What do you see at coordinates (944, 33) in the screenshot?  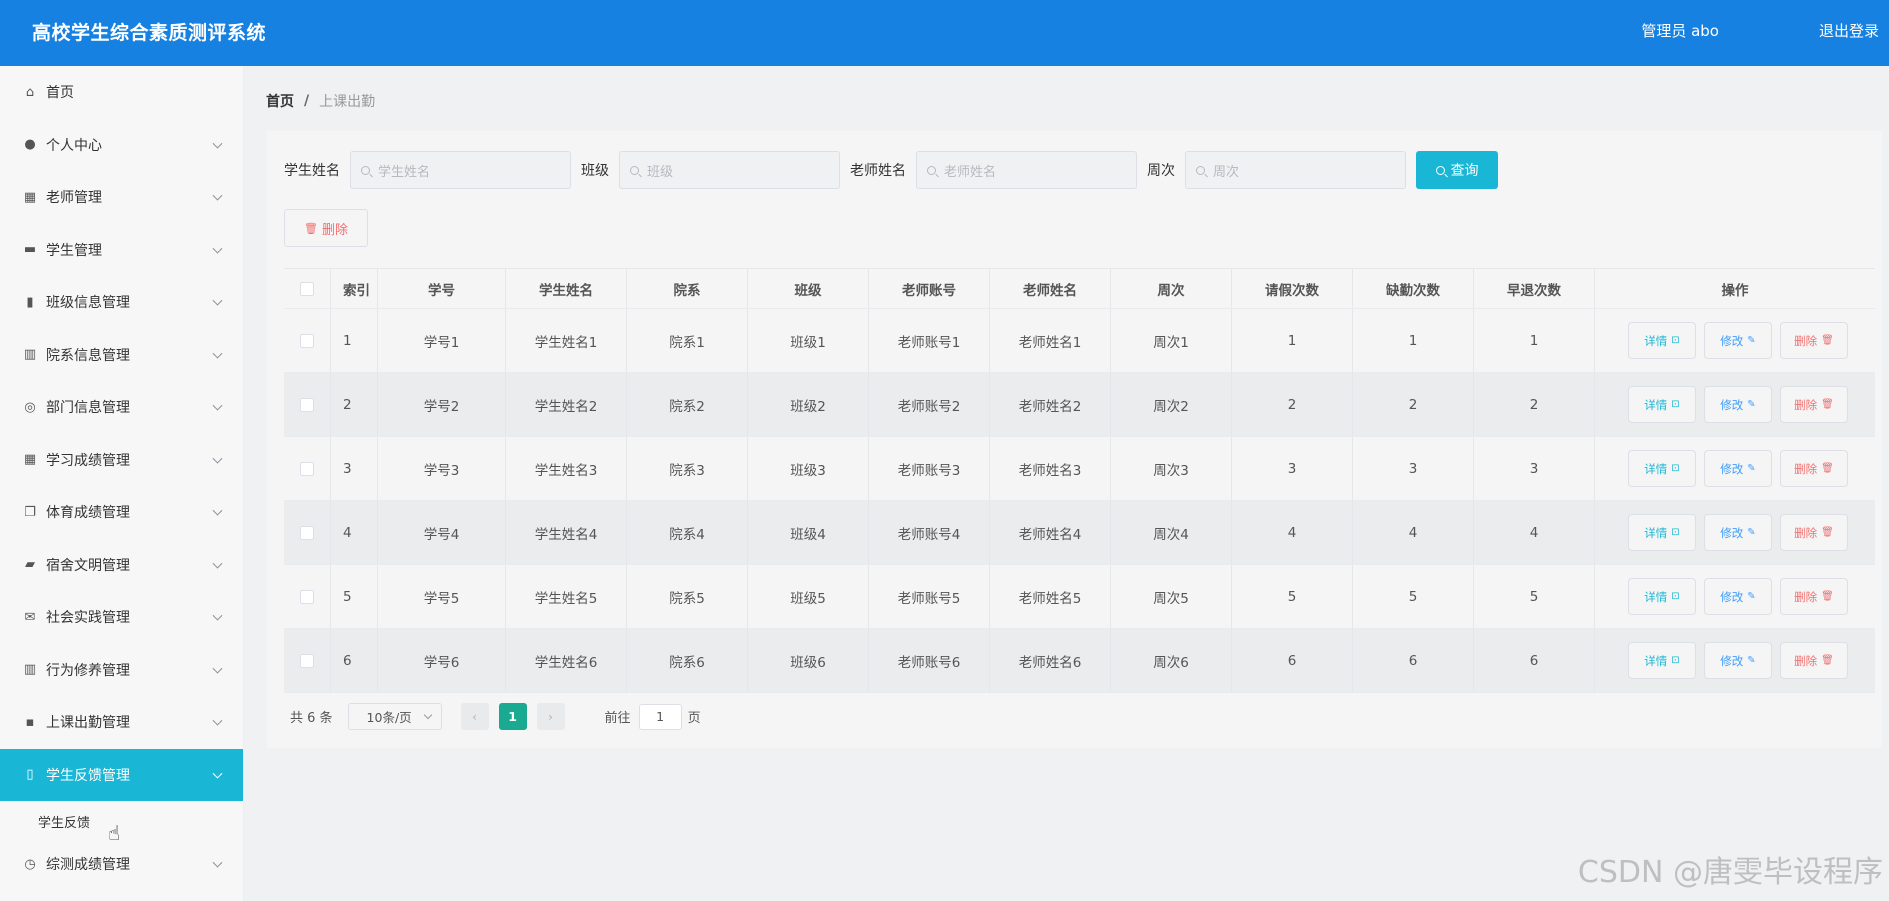 I see `top-header: 高校学生综合素质测评系统 管理员 abo 退出登录` at bounding box center [944, 33].